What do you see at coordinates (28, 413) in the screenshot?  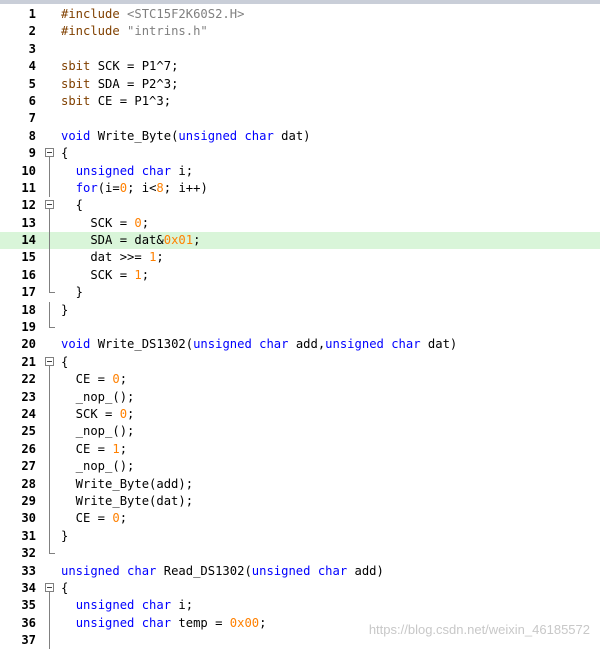 I see `line-number: 24` at bounding box center [28, 413].